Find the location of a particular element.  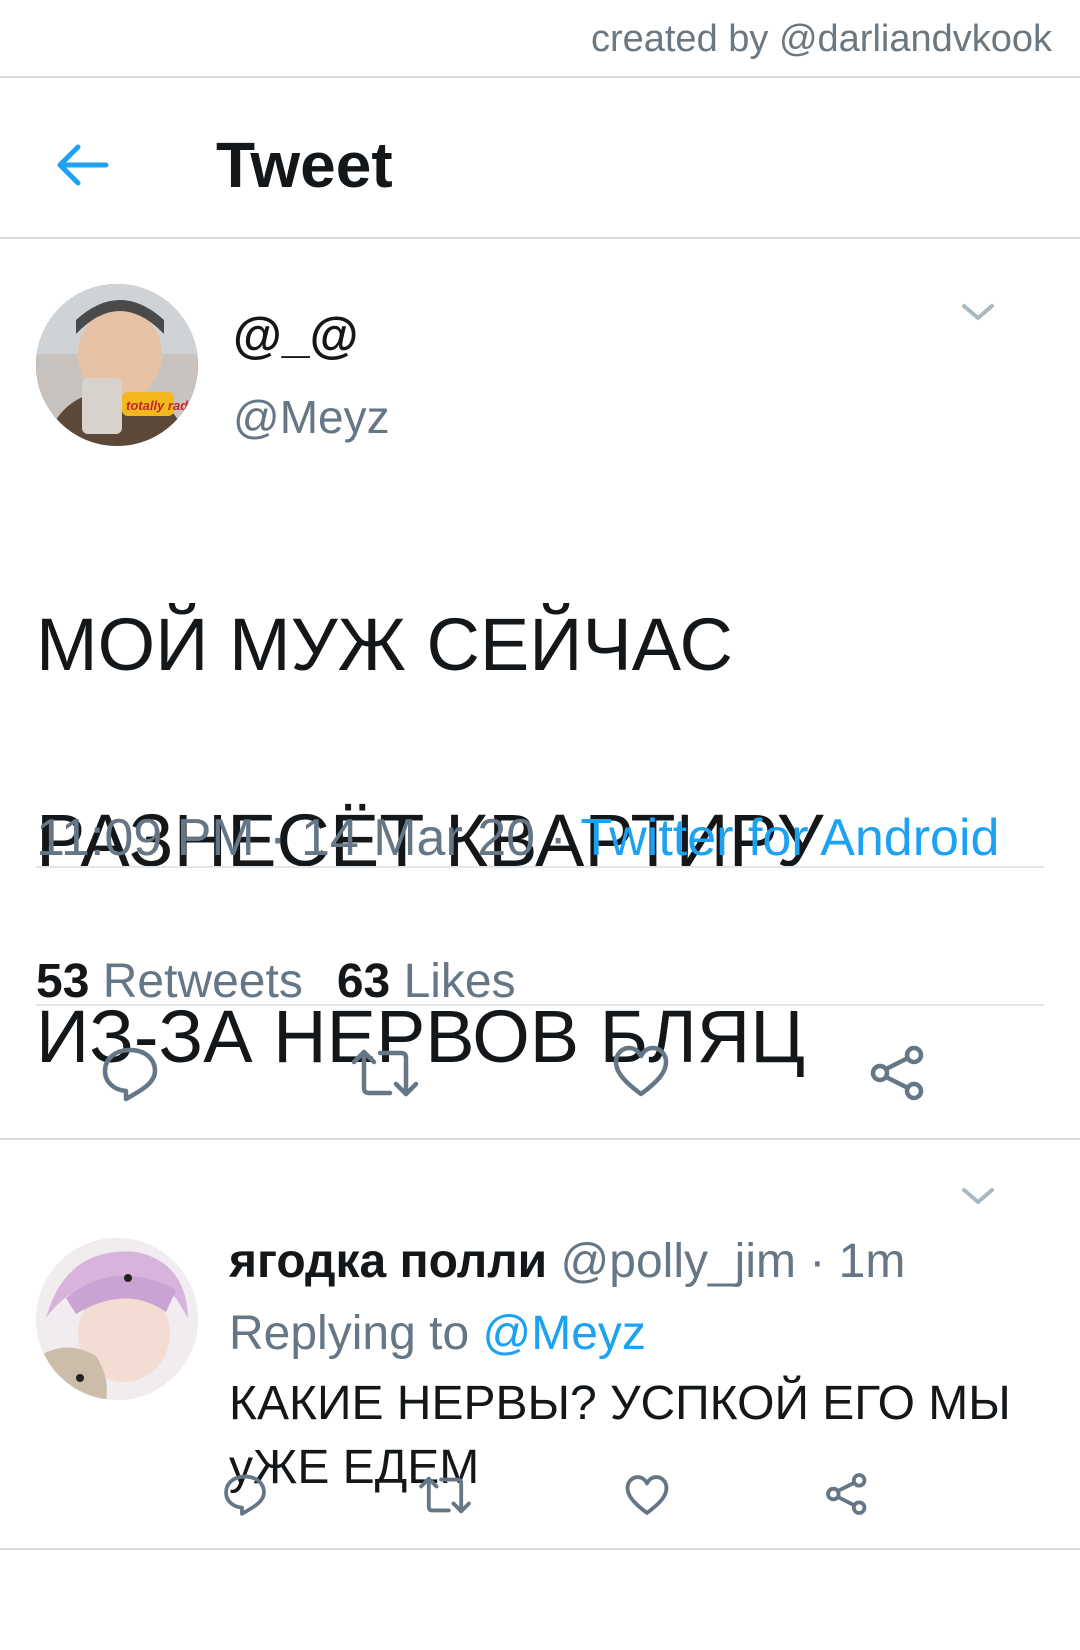

tweet-stats: 53 Retweets 63 Likes is located at coordinates (293, 981).